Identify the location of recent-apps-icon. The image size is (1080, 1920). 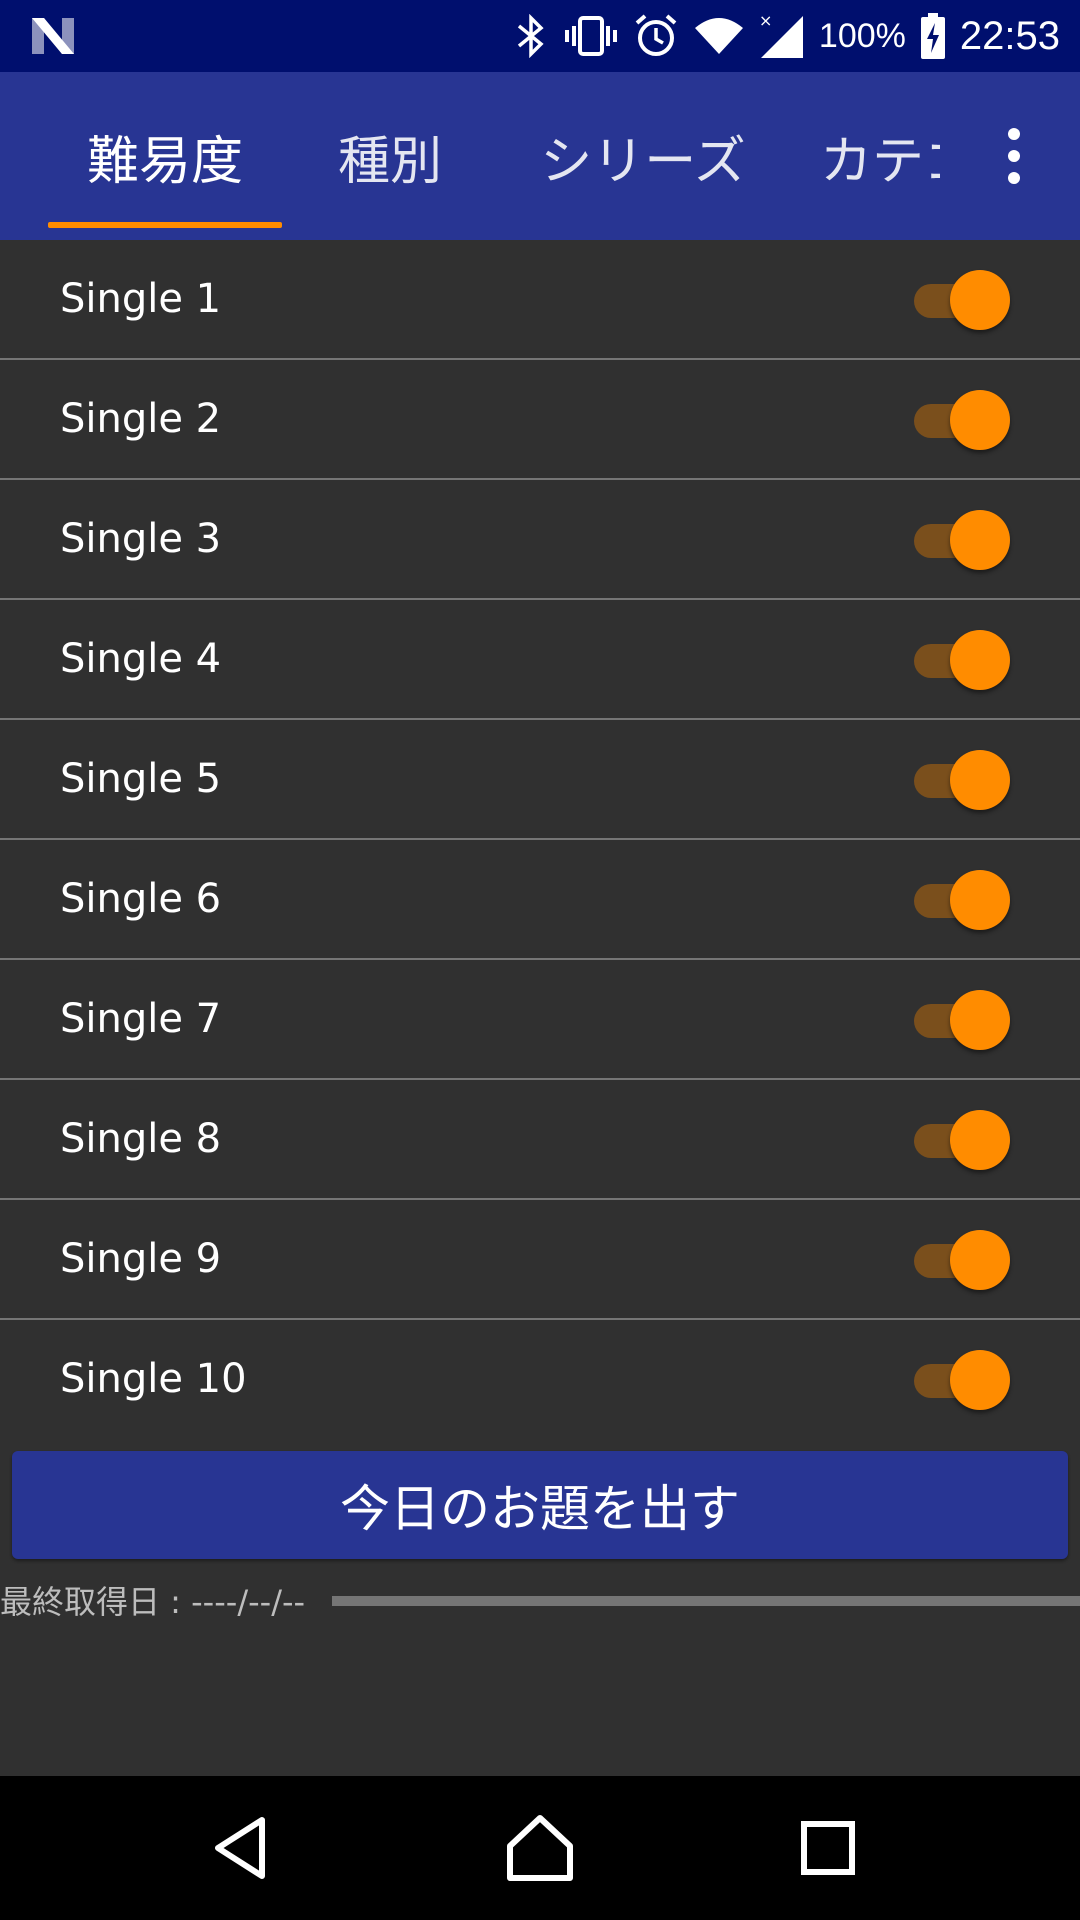
(828, 1848).